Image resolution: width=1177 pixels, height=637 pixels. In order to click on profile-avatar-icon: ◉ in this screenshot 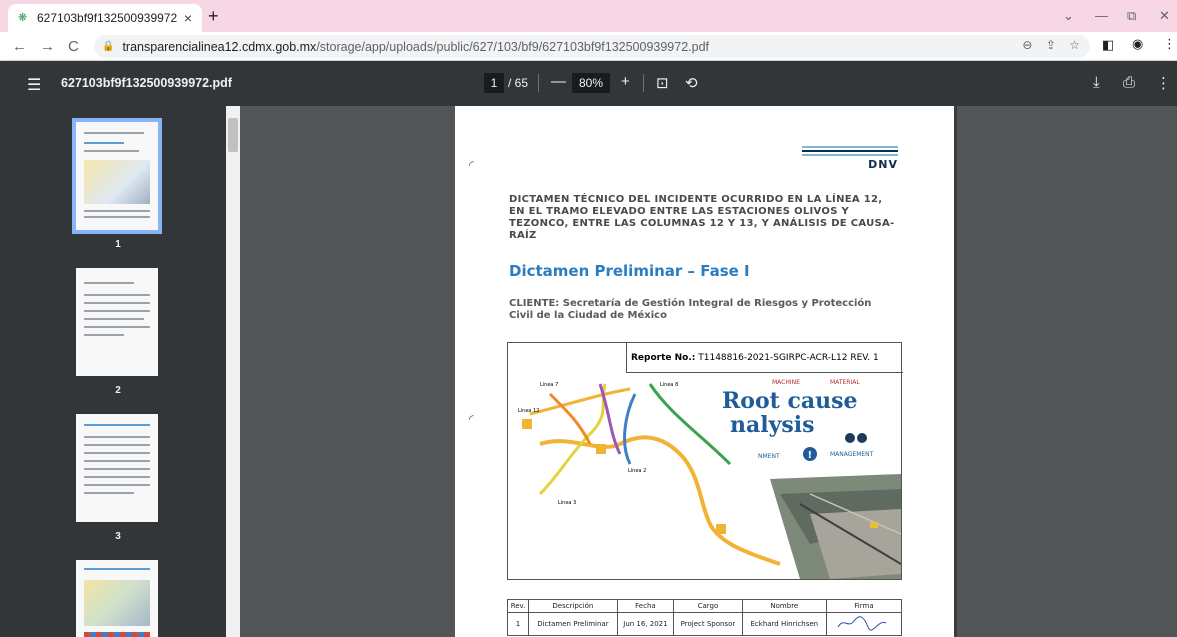, I will do `click(1137, 44)`.